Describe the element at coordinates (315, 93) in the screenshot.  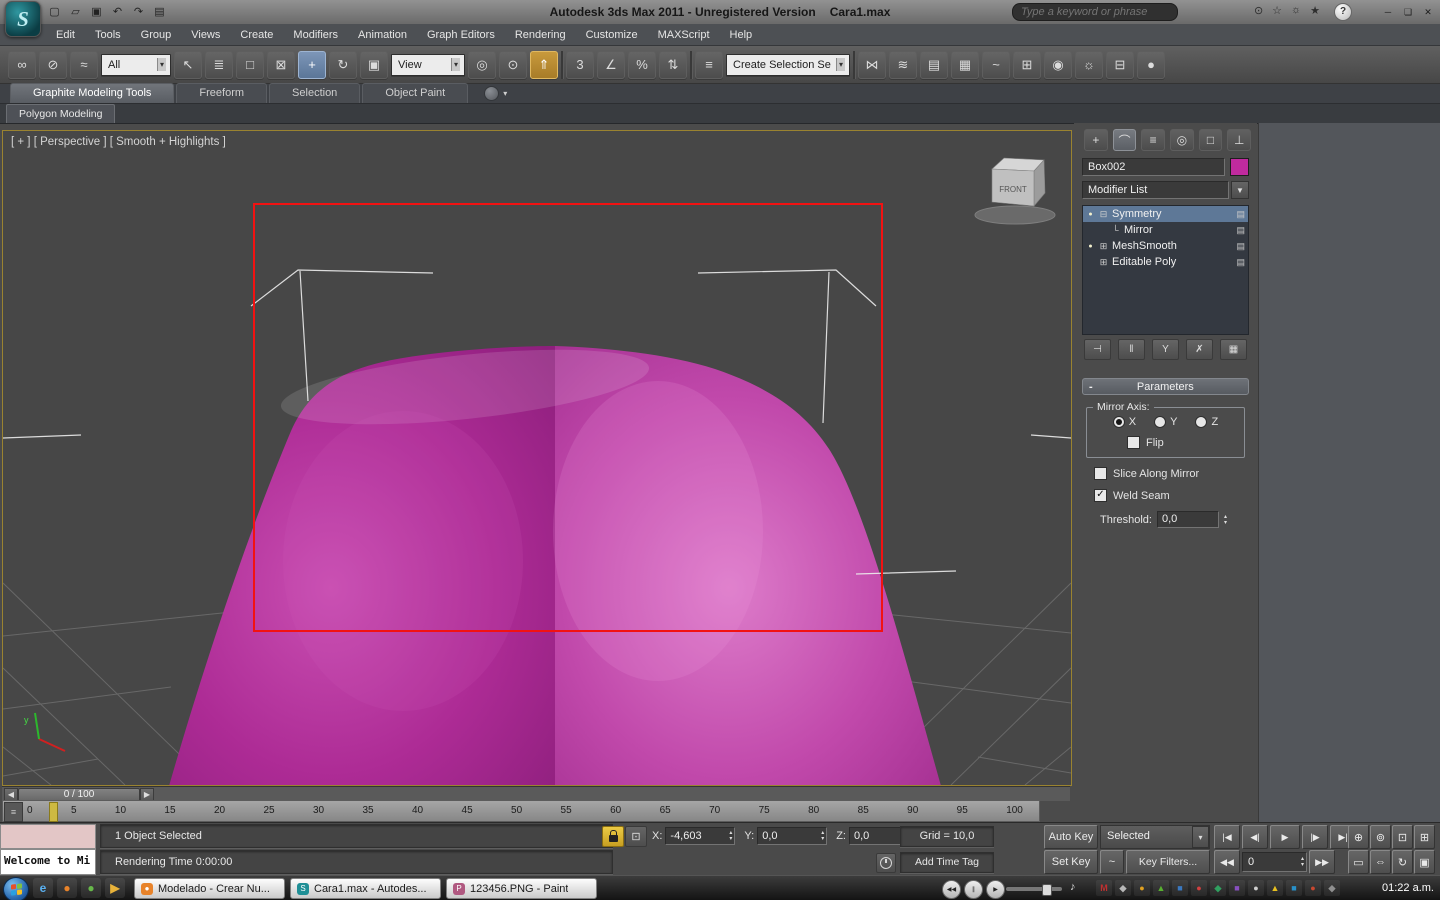
I see `tab-selection: Selection` at that location.